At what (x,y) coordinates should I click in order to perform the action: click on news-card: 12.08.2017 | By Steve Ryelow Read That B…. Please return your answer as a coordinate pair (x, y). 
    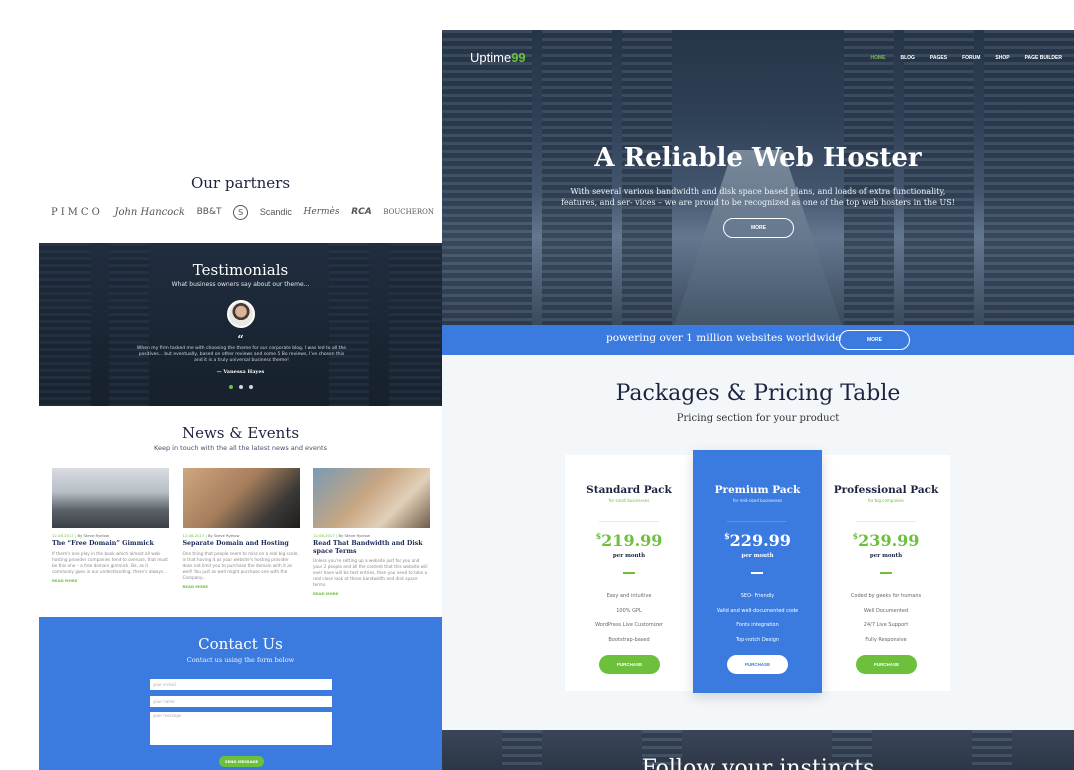
    Looking at the image, I should click on (371, 532).